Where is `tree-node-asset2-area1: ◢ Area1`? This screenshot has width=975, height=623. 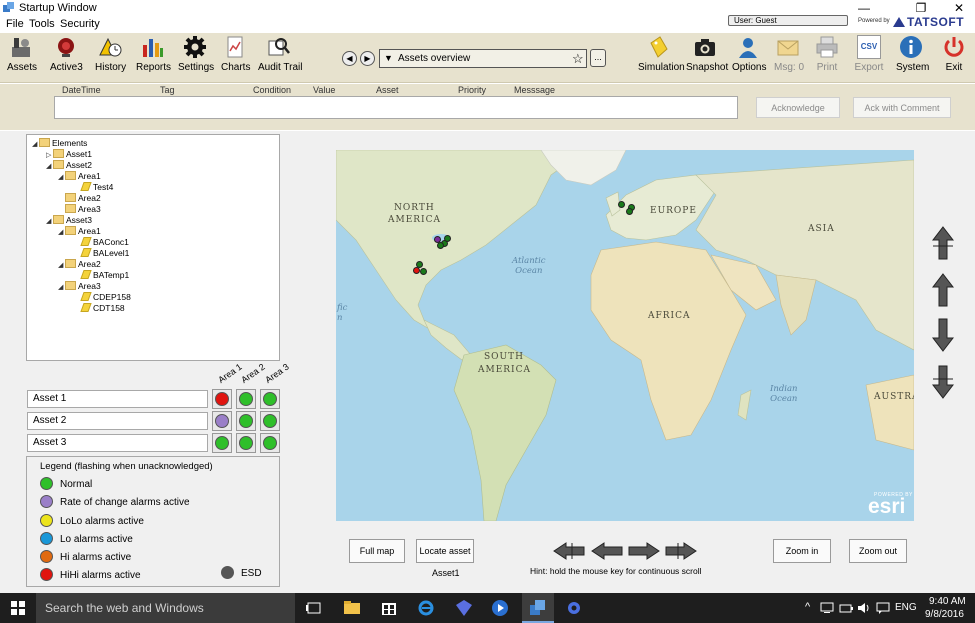
tree-node-asset2-area1: ◢ Area1 is located at coordinates (79, 176).